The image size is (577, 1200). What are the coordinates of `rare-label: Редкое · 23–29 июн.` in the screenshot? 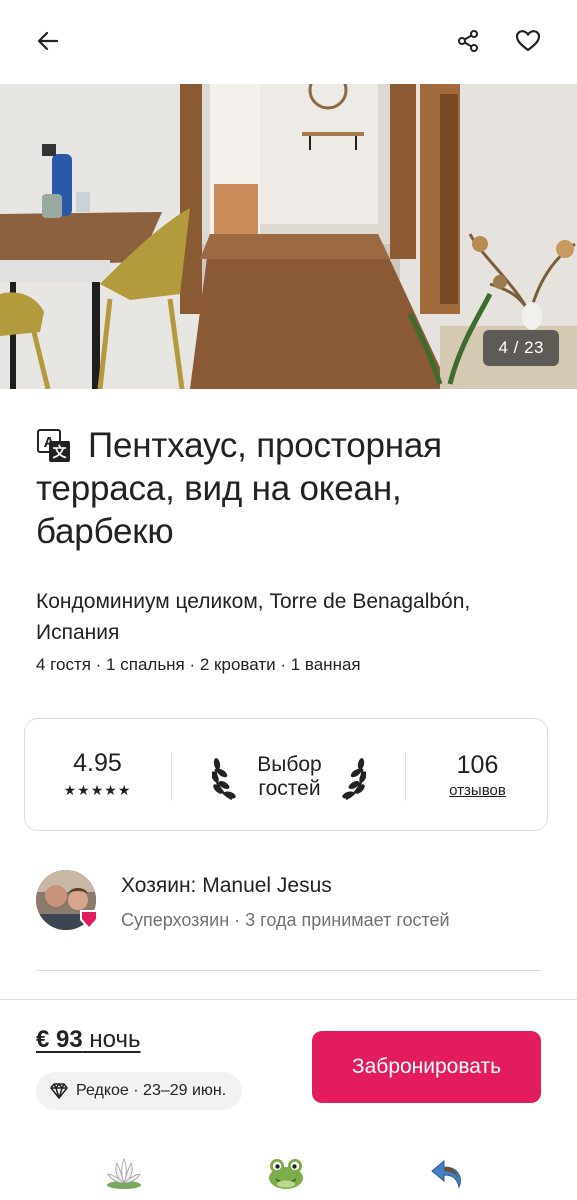 It's located at (151, 1090).